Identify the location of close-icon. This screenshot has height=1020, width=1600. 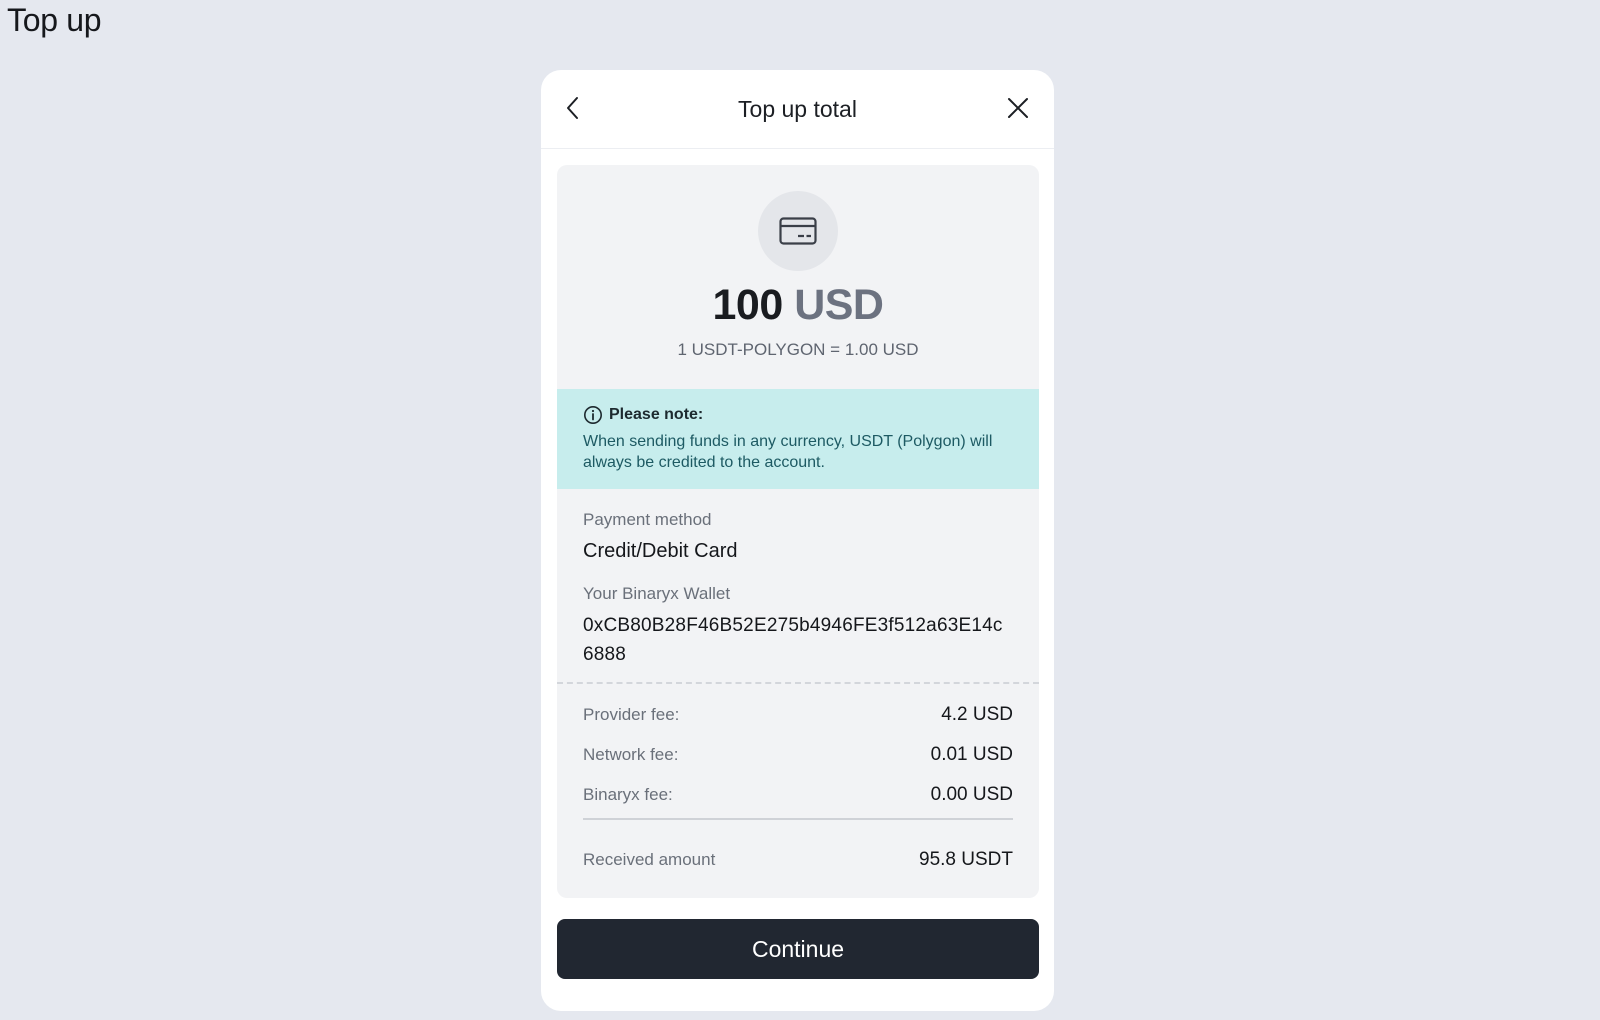
(1018, 108).